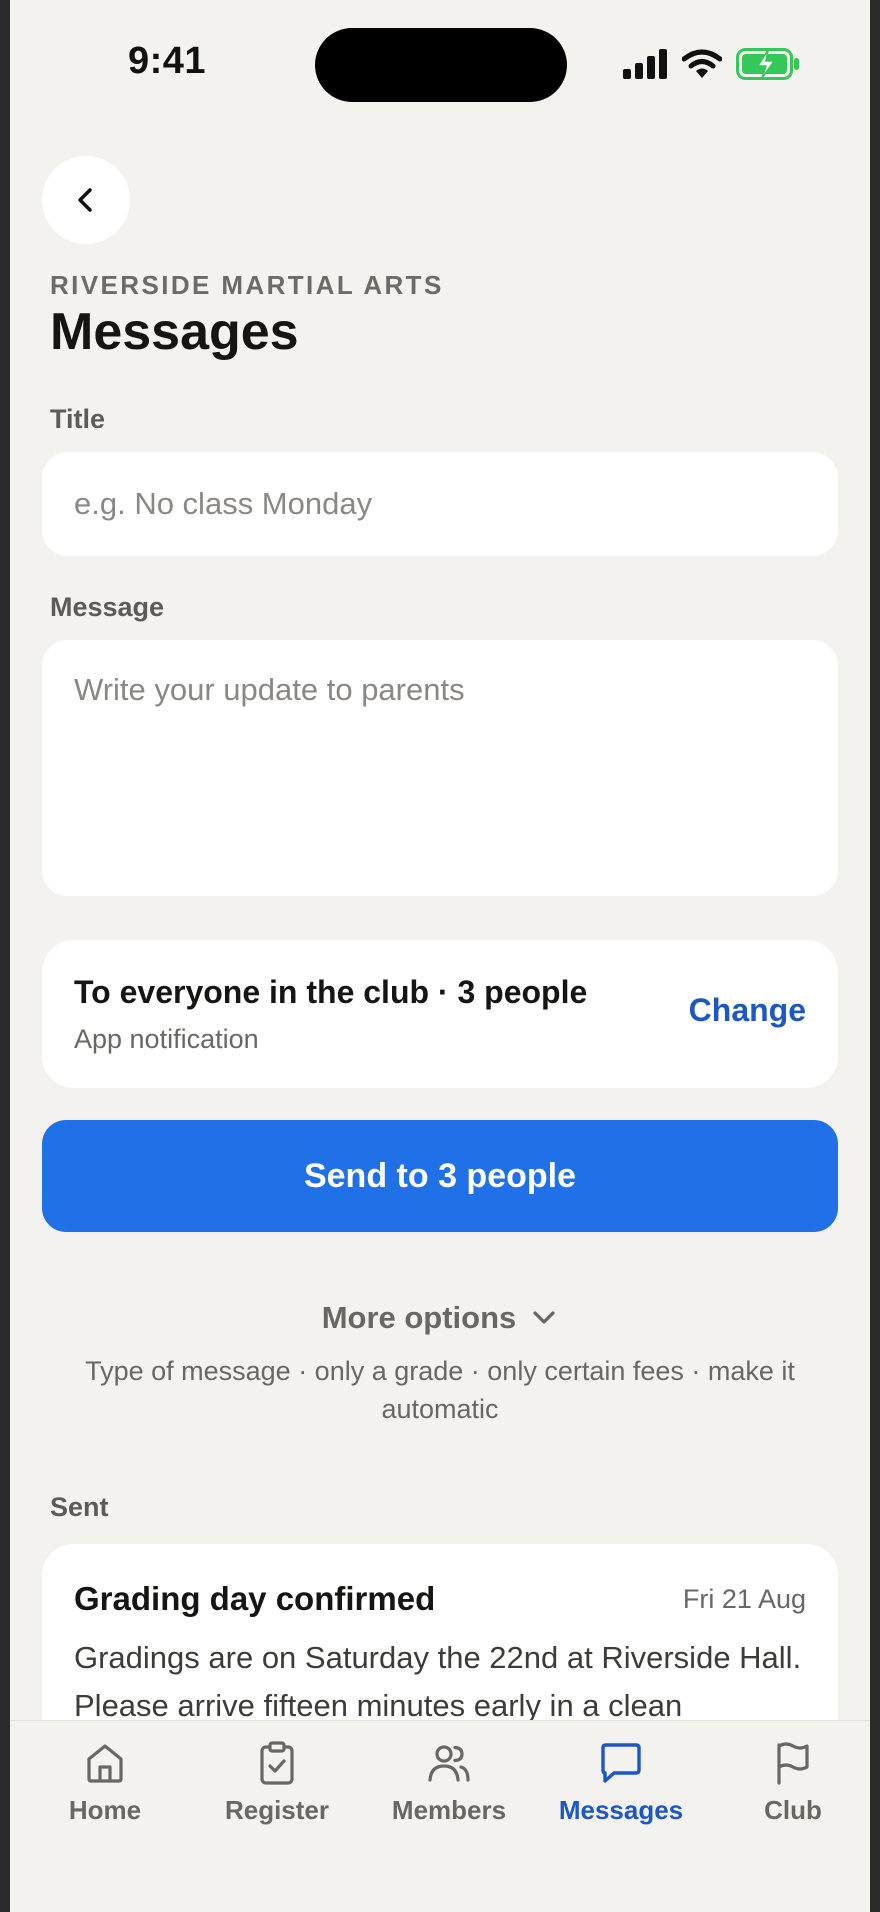 The image size is (880, 1912). What do you see at coordinates (174, 332) in the screenshot?
I see `page-title: Messages` at bounding box center [174, 332].